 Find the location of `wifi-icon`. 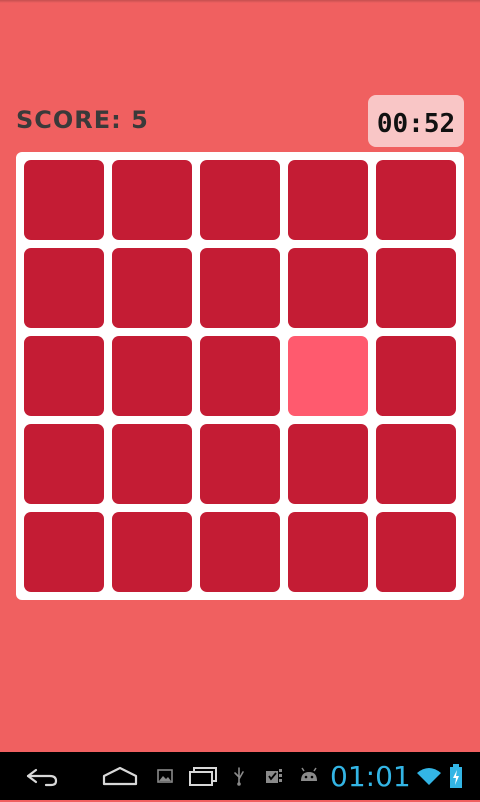

wifi-icon is located at coordinates (429, 776).